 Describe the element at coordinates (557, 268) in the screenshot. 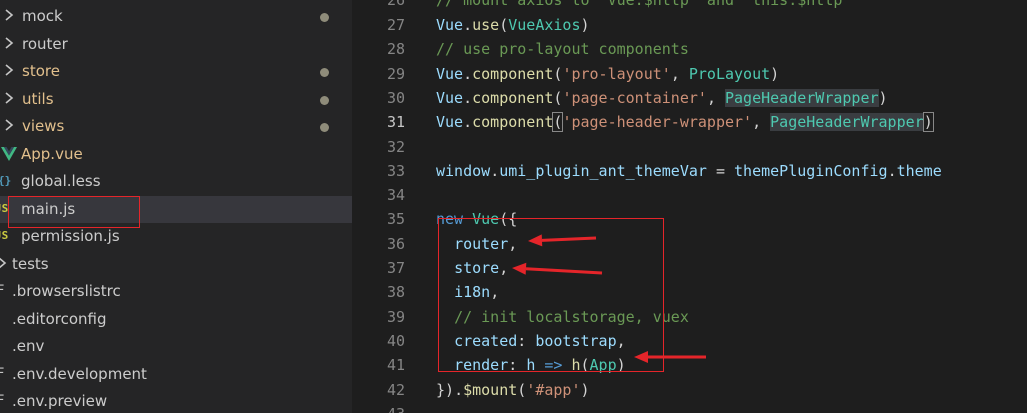

I see `arrow-store` at that location.